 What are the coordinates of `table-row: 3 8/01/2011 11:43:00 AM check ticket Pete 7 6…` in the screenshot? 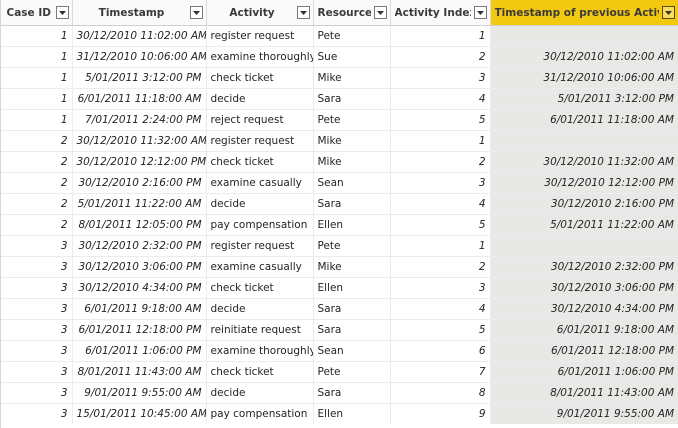 It's located at (339, 372).